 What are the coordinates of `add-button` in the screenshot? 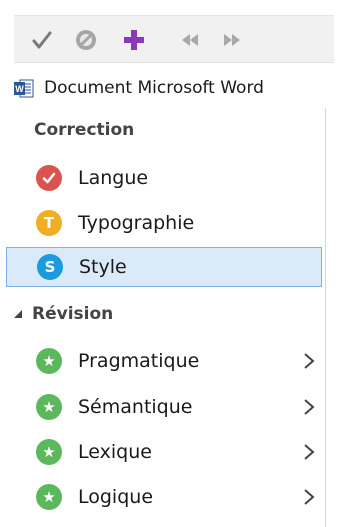 It's located at (134, 40).